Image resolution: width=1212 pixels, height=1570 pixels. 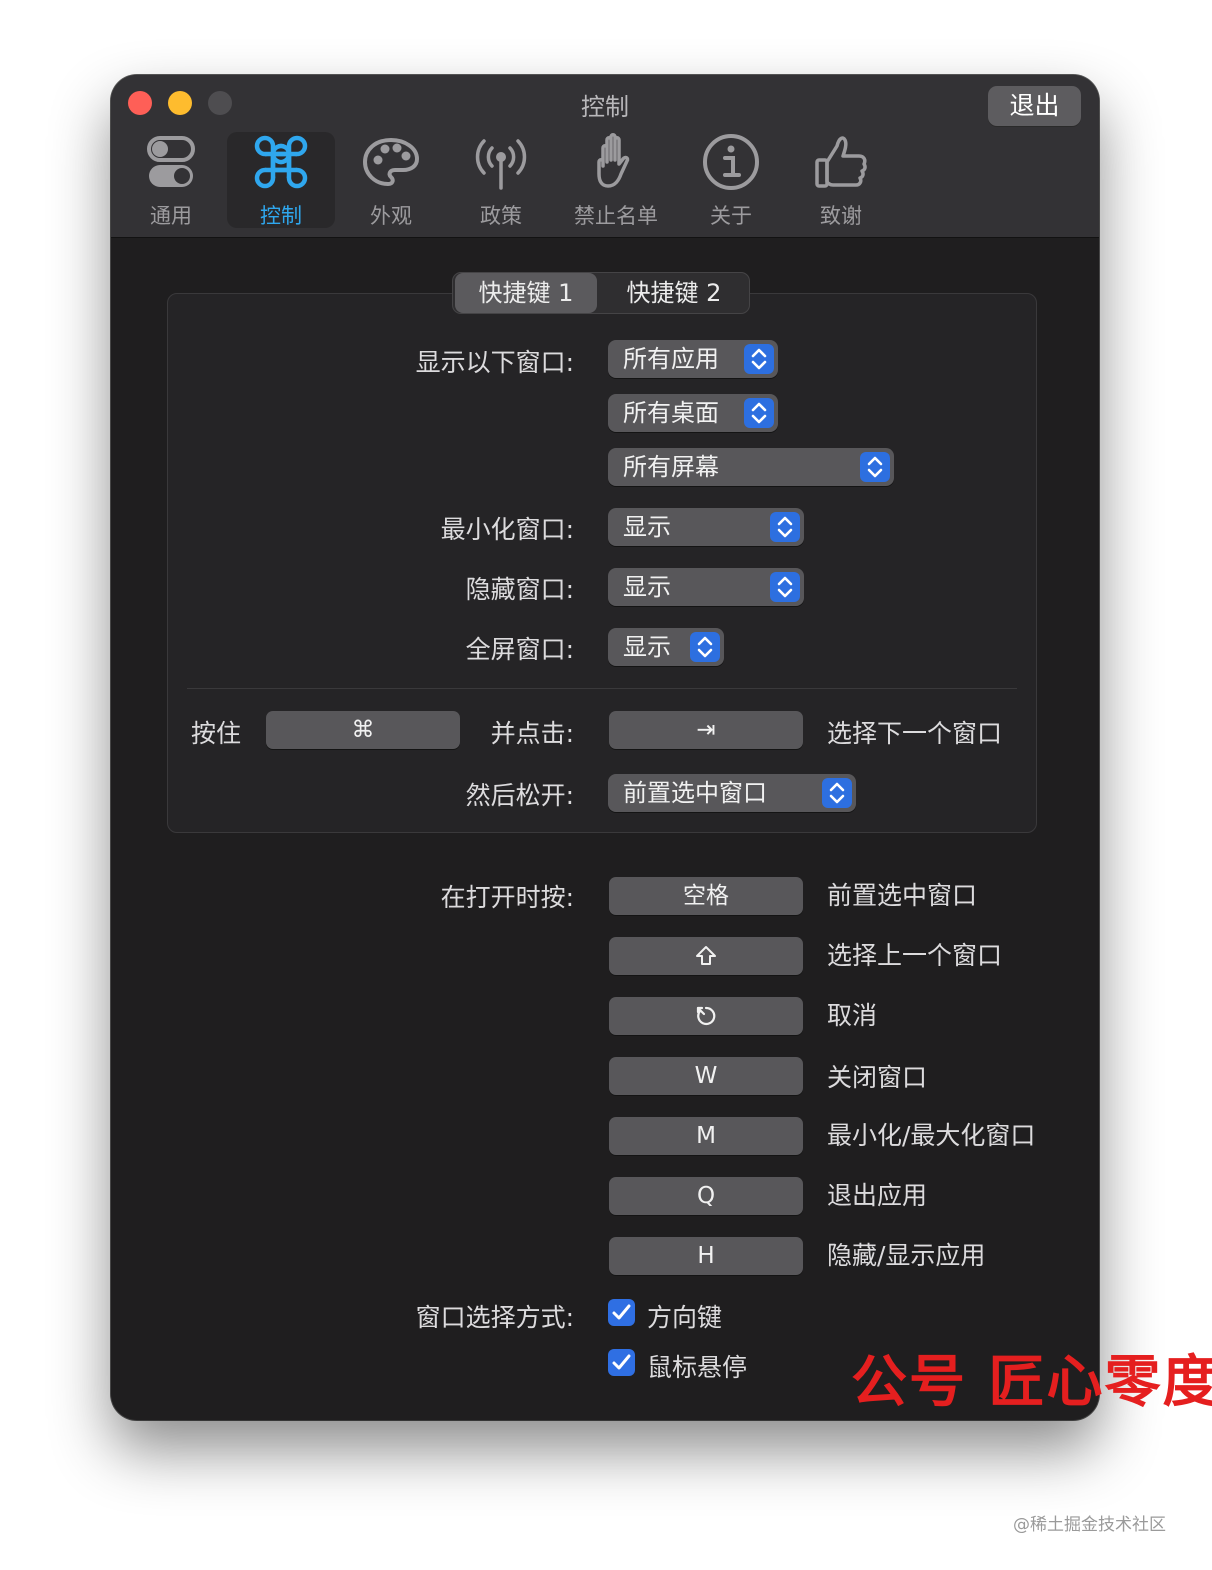 I want to click on escape-key-button, so click(x=706, y=1016).